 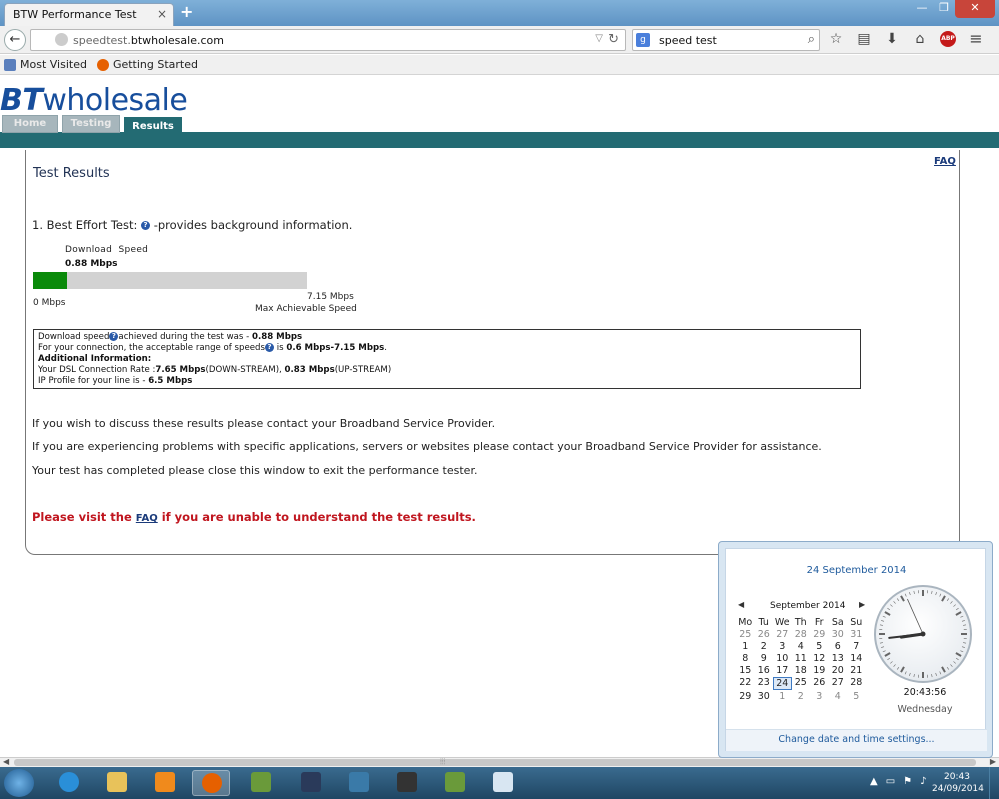 I want to click on calendar-month-label: September 2014, so click(x=808, y=606).